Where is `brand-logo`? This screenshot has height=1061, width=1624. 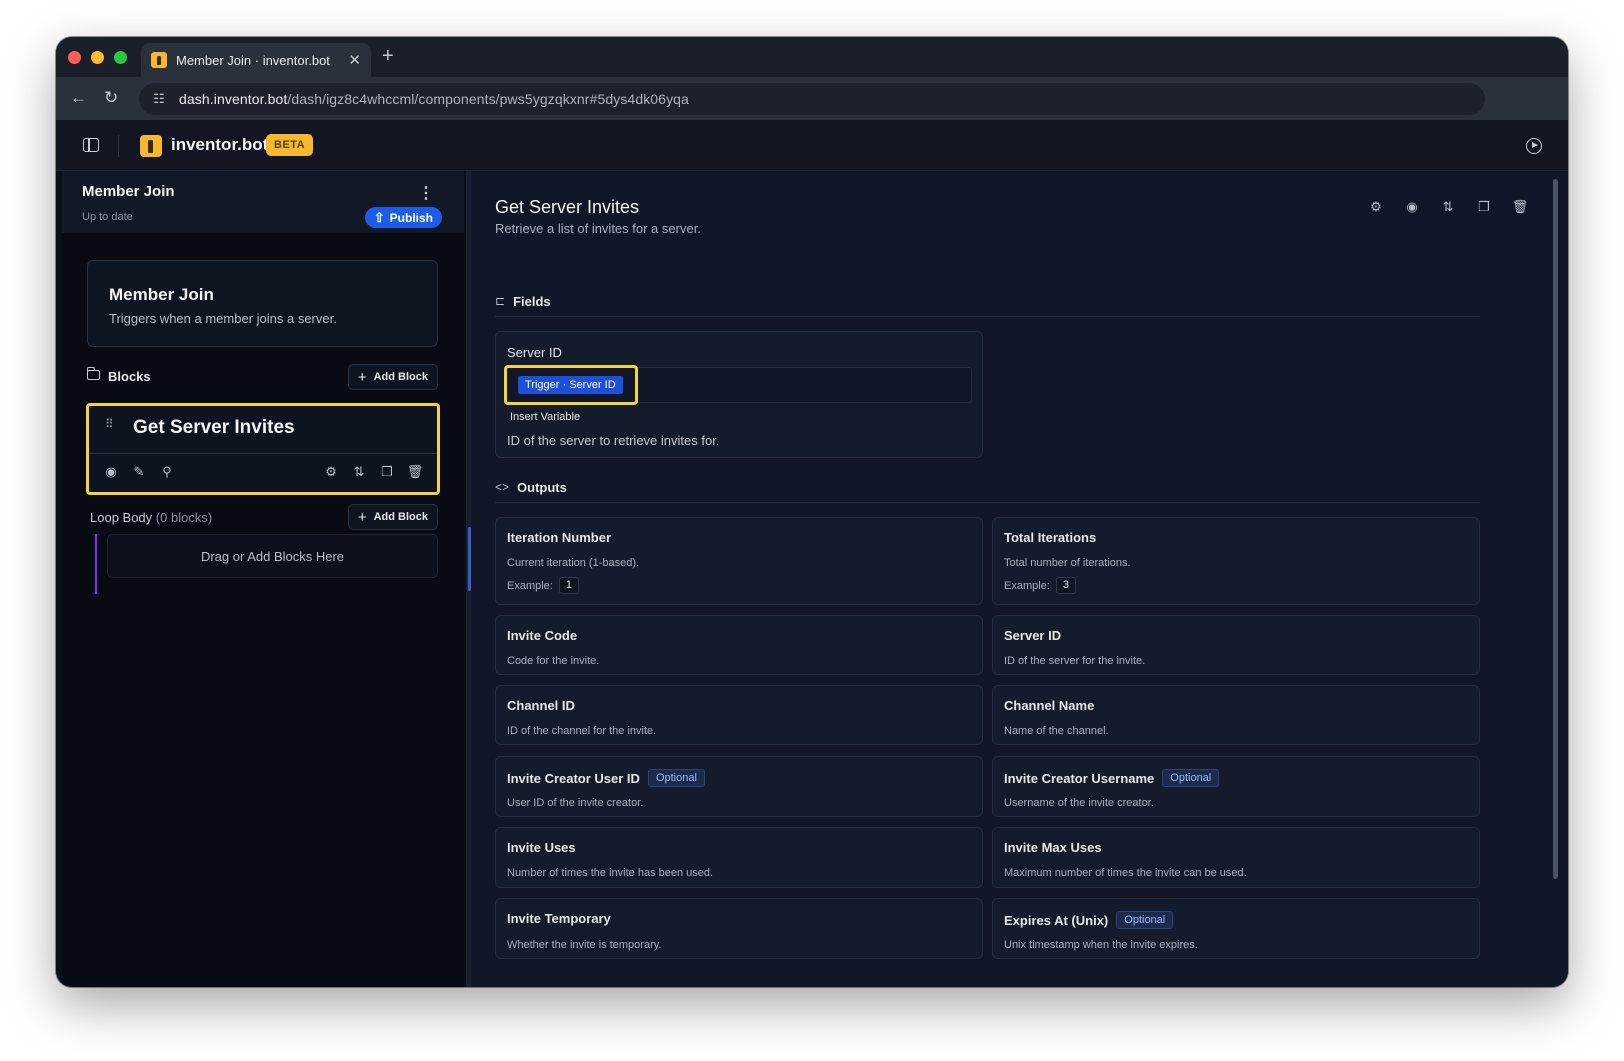
brand-logo is located at coordinates (151, 146).